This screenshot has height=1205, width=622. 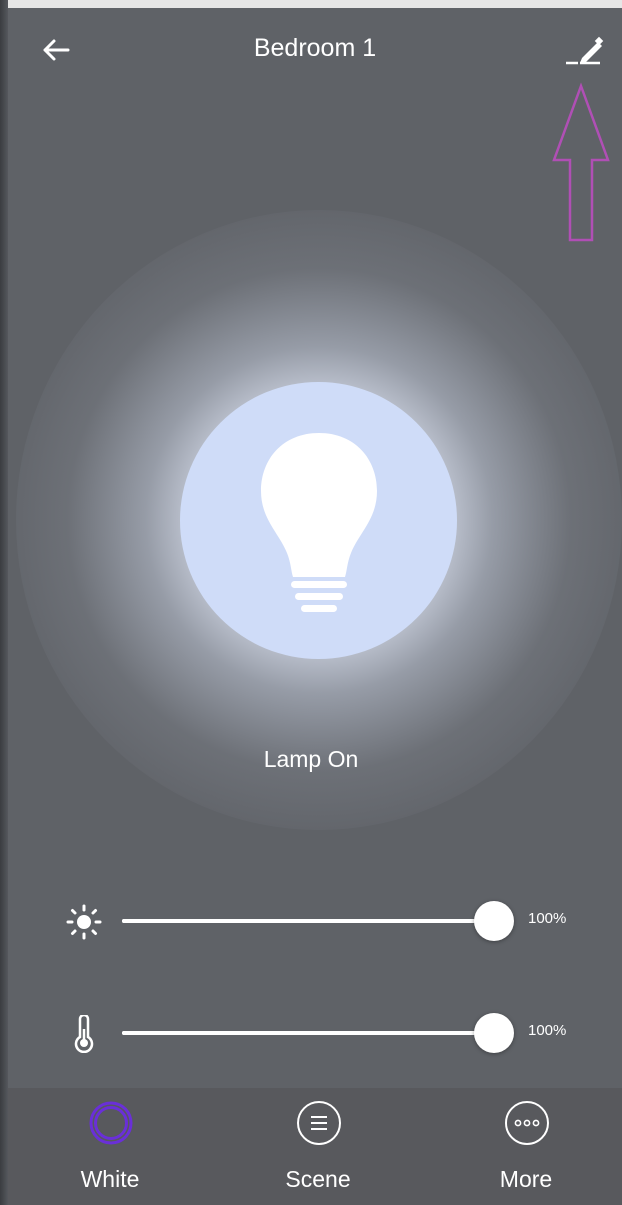 What do you see at coordinates (526, 1179) in the screenshot?
I see `nav-label-more: More` at bounding box center [526, 1179].